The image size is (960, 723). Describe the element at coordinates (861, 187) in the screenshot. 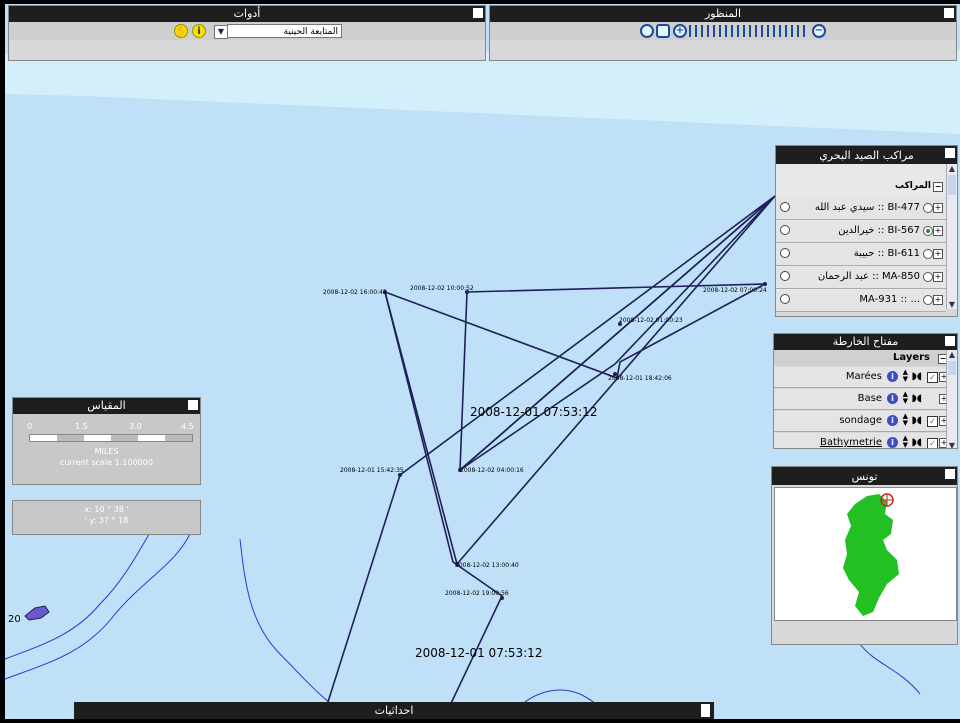

I see `fleet-group-row: − المراكب` at that location.